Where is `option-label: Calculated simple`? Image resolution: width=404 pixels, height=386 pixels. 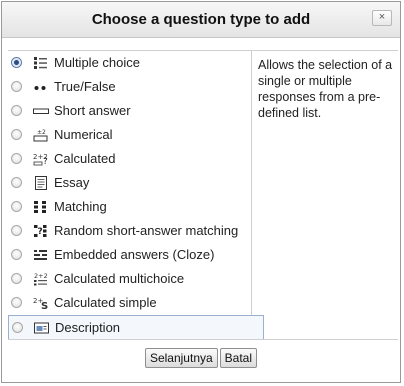 option-label: Calculated simple is located at coordinates (105, 302).